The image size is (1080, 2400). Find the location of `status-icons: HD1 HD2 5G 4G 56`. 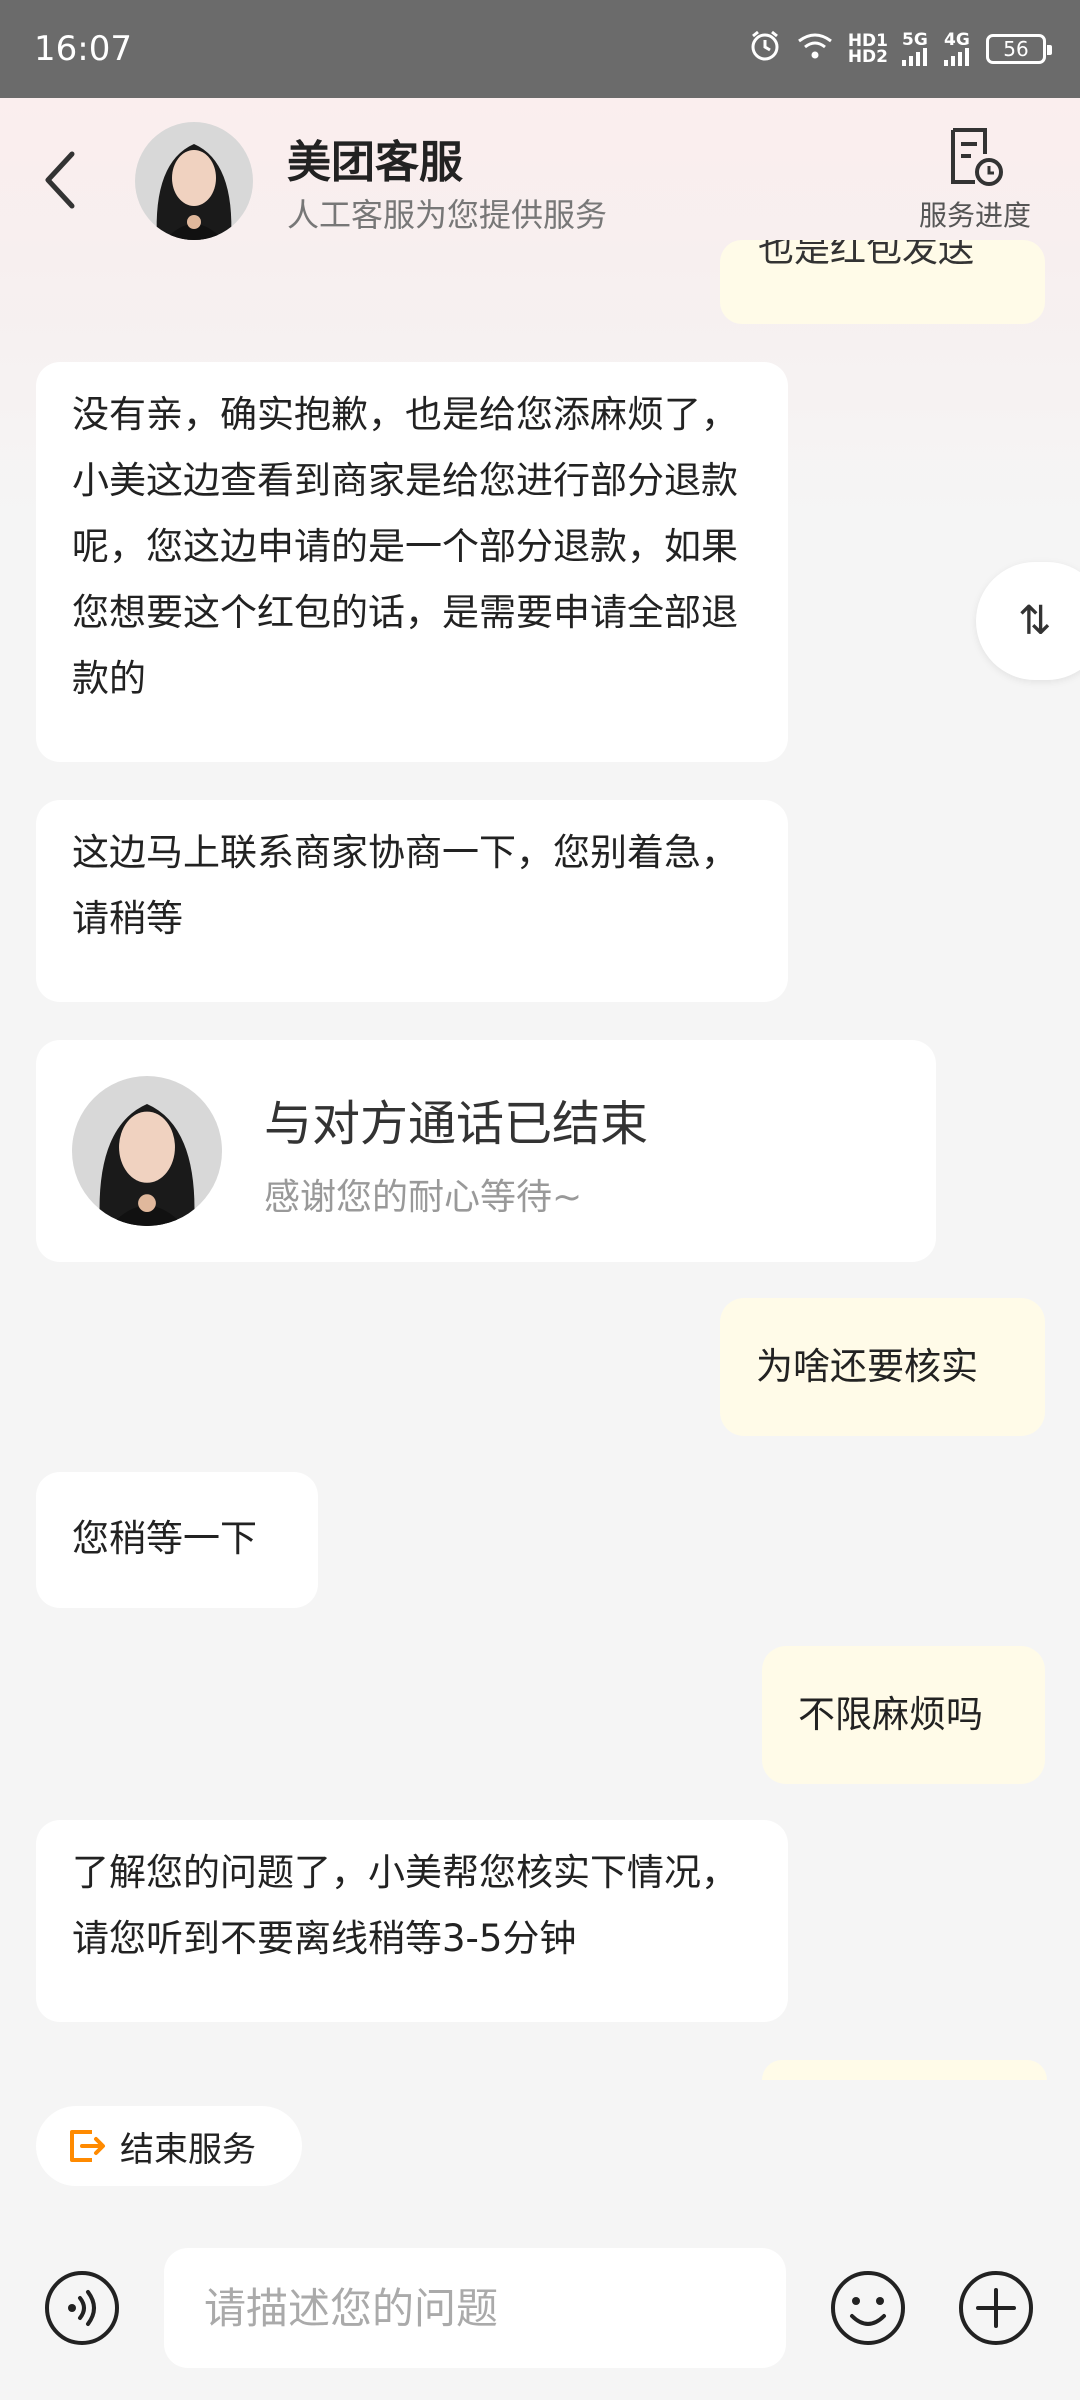

status-icons: HD1 HD2 5G 4G 56 is located at coordinates (900, 49).